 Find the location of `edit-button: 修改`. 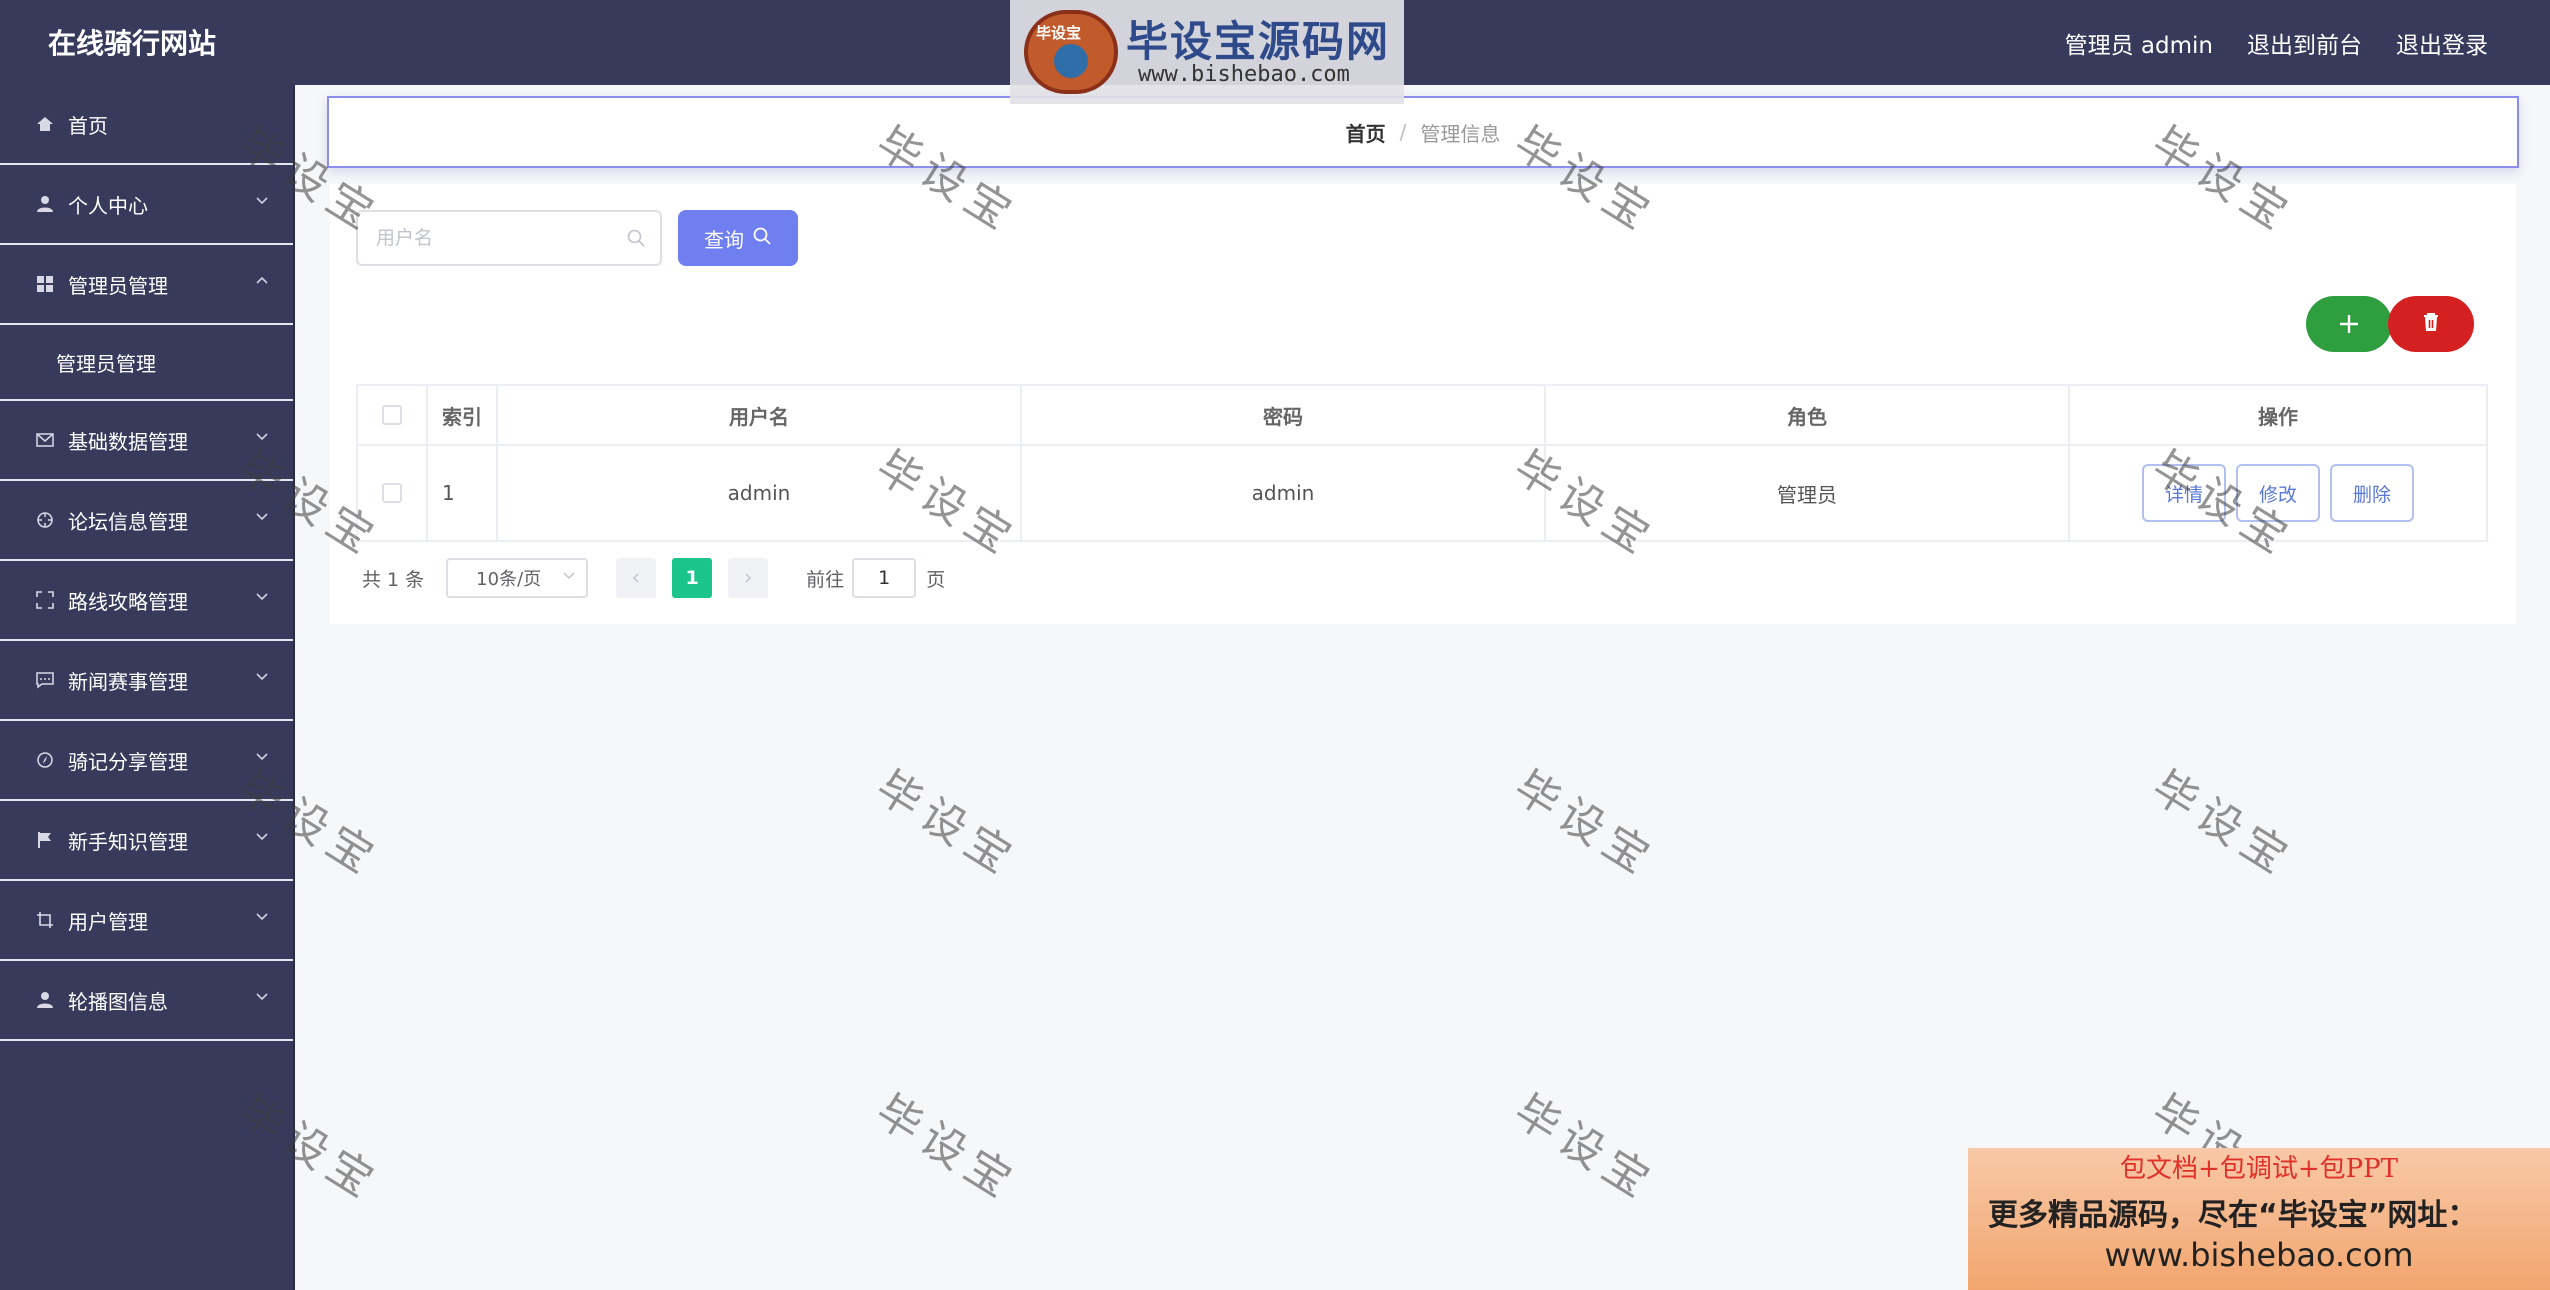

edit-button: 修改 is located at coordinates (2278, 493).